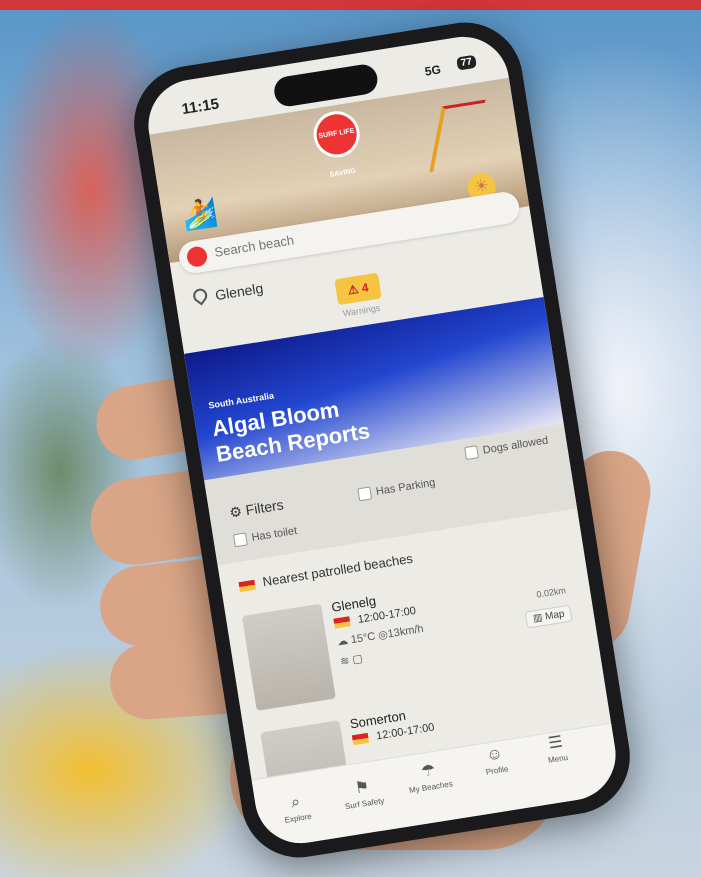 Image resolution: width=701 pixels, height=877 pixels. Describe the element at coordinates (200, 214) in the screenshot. I see `surfers-silhouette-icon: 🏄` at that location.